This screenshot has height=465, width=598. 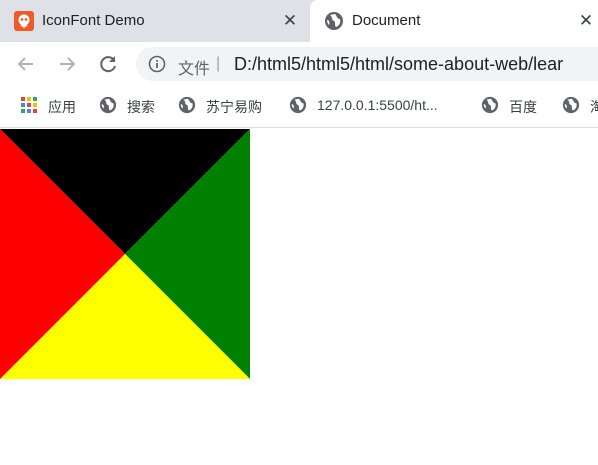 What do you see at coordinates (93, 20) in the screenshot?
I see `tab-title: IconFont Demo` at bounding box center [93, 20].